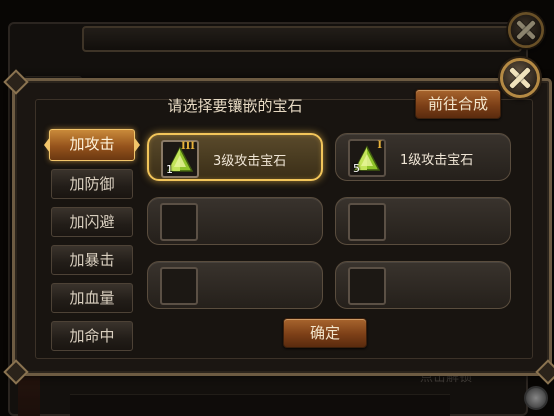  Describe the element at coordinates (180, 159) in the screenshot. I see `gem-icon-box: III 1` at that location.